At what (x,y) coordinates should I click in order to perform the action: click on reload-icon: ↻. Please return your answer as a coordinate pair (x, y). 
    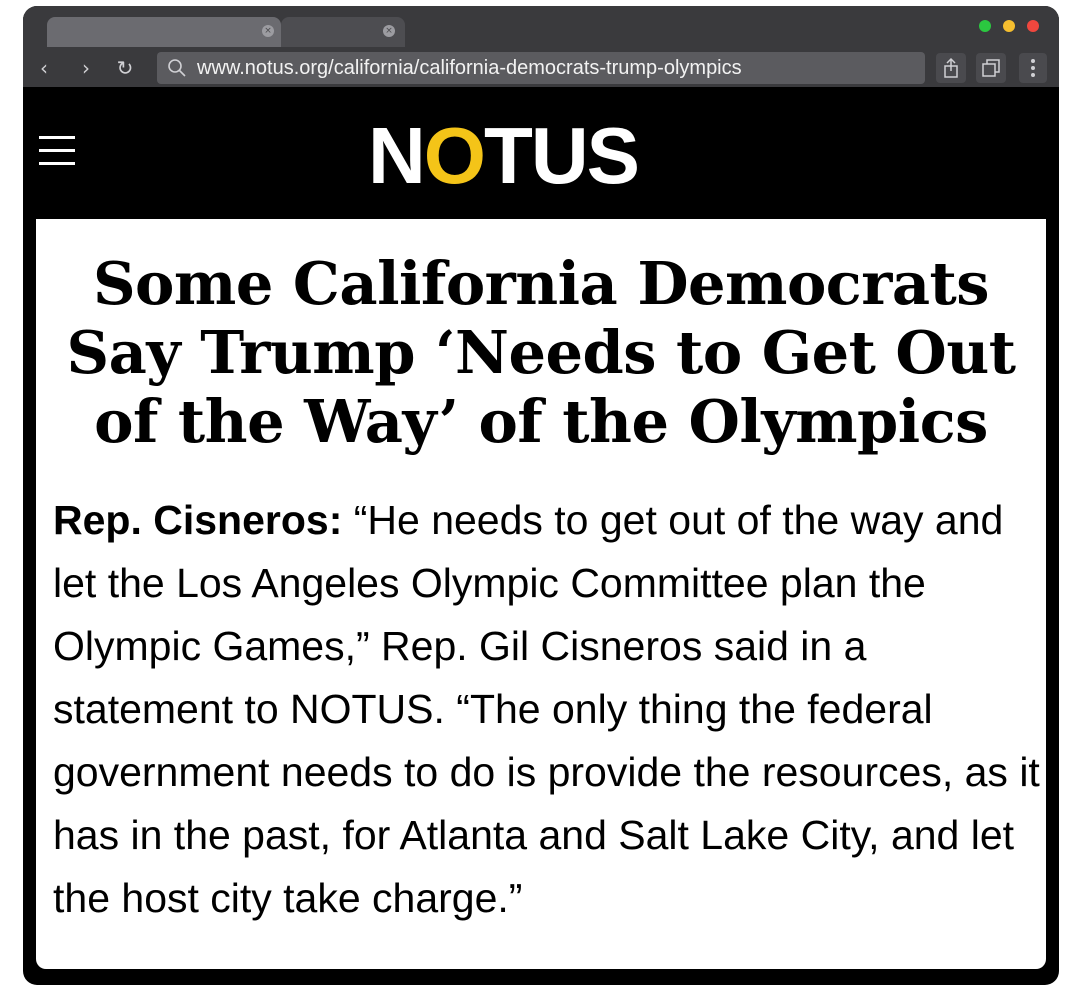
    Looking at the image, I should click on (125, 68).